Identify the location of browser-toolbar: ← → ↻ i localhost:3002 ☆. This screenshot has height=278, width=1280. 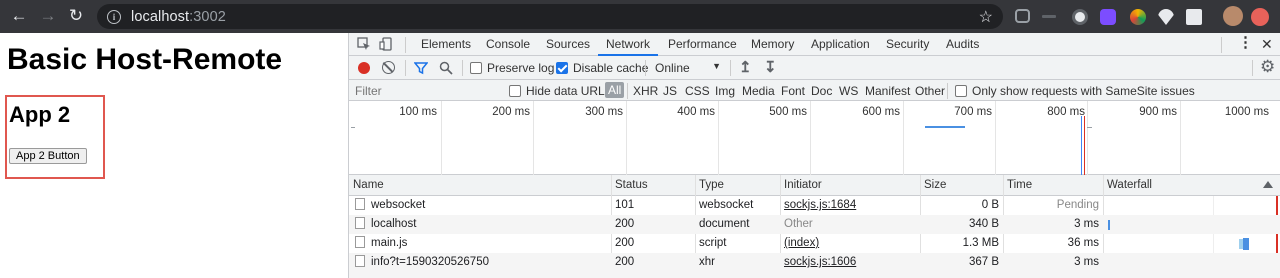
(640, 16).